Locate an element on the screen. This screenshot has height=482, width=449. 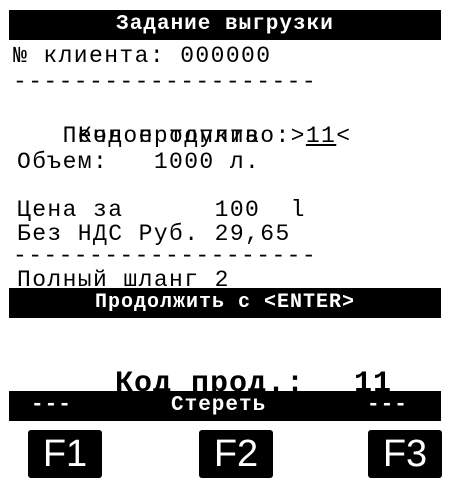
volume: Объем: 1000 л. is located at coordinates (139, 162).